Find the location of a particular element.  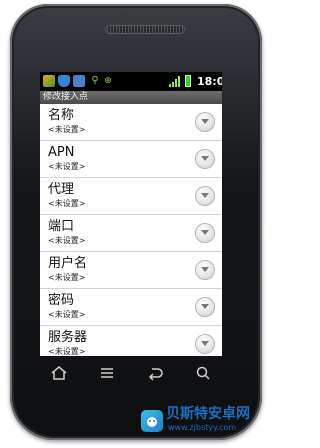

status-time: 18:02 is located at coordinates (209, 81).